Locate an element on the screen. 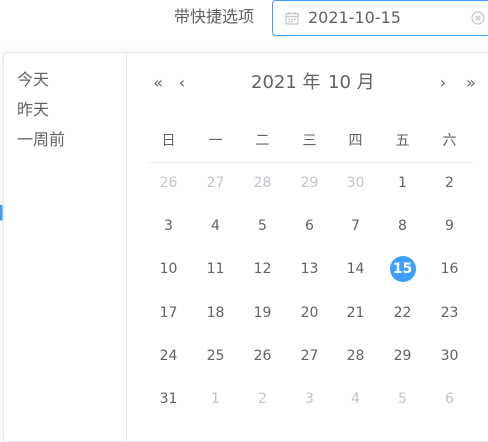 The image size is (488, 442). day-cell-other-month: 2 is located at coordinates (262, 399).